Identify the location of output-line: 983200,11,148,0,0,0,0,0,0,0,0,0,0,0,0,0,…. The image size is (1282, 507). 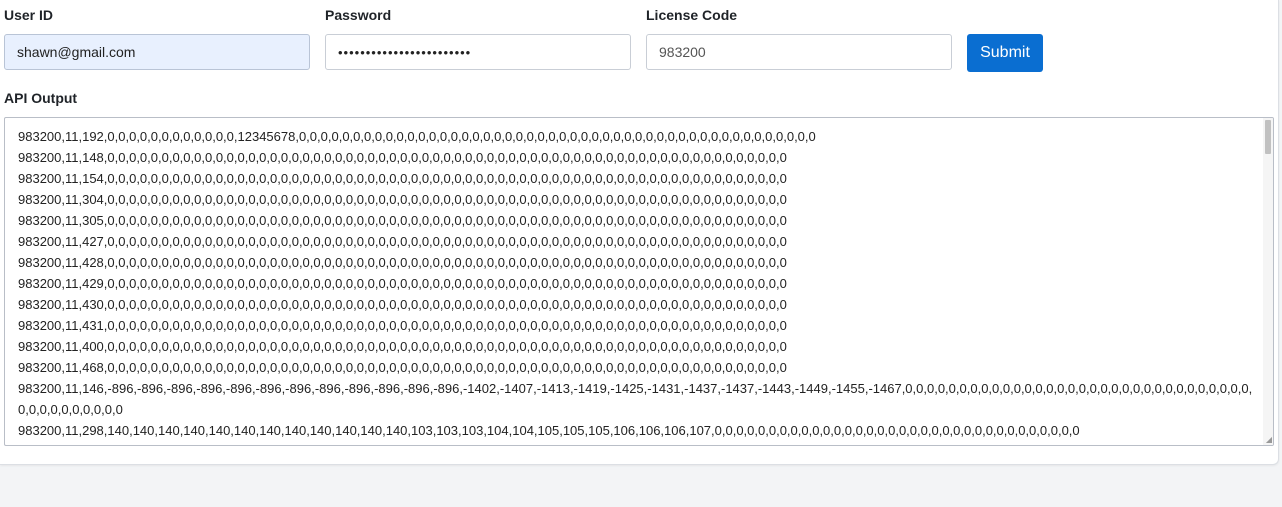
(402, 157).